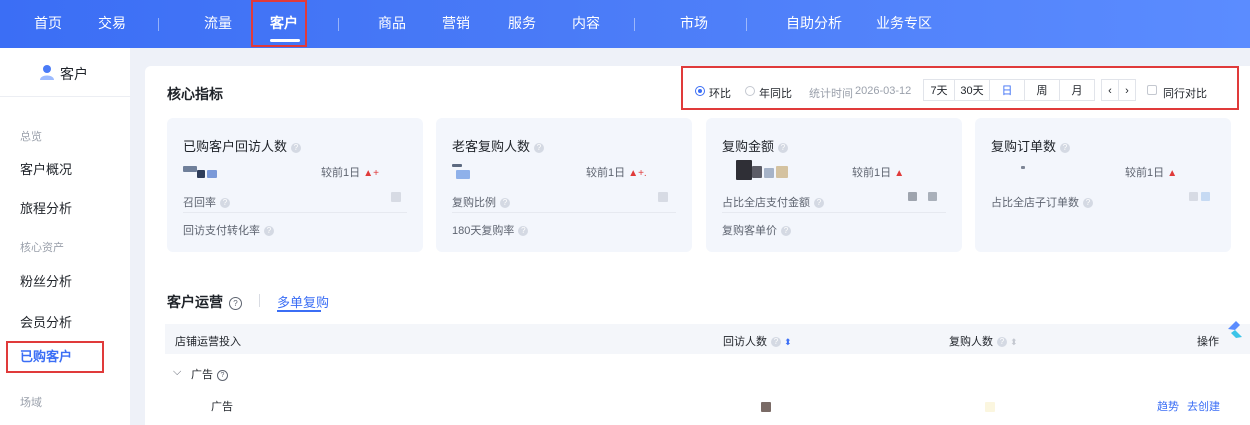 This screenshot has height=425, width=1250. I want to click on sidebar-header: 客户, so click(65, 72).